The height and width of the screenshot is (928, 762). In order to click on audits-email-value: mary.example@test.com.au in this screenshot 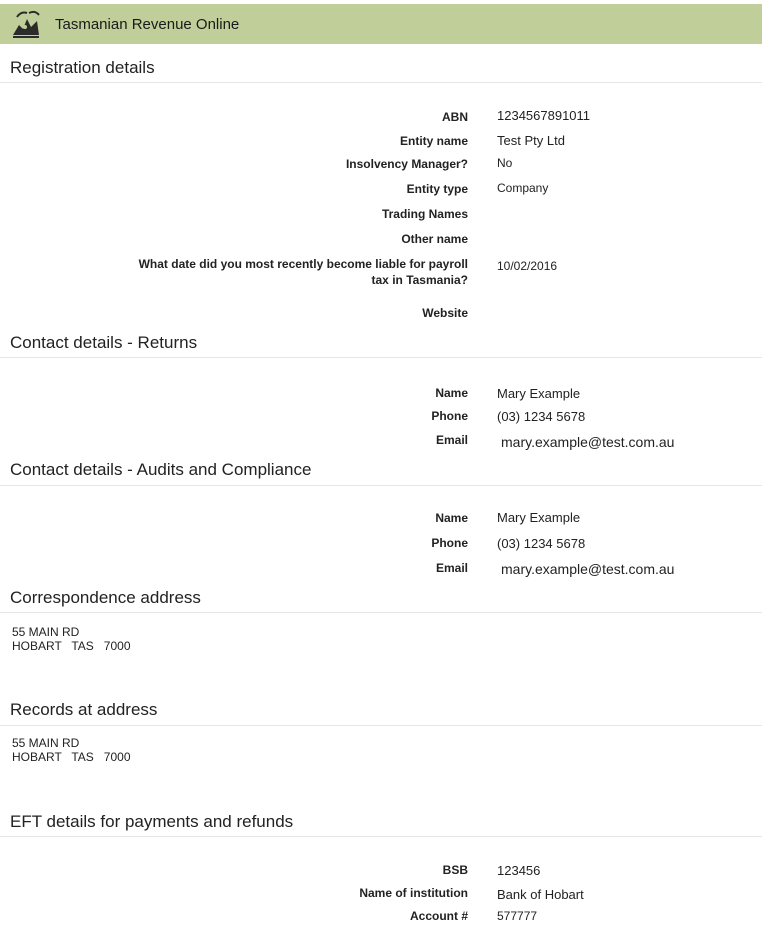, I will do `click(588, 569)`.